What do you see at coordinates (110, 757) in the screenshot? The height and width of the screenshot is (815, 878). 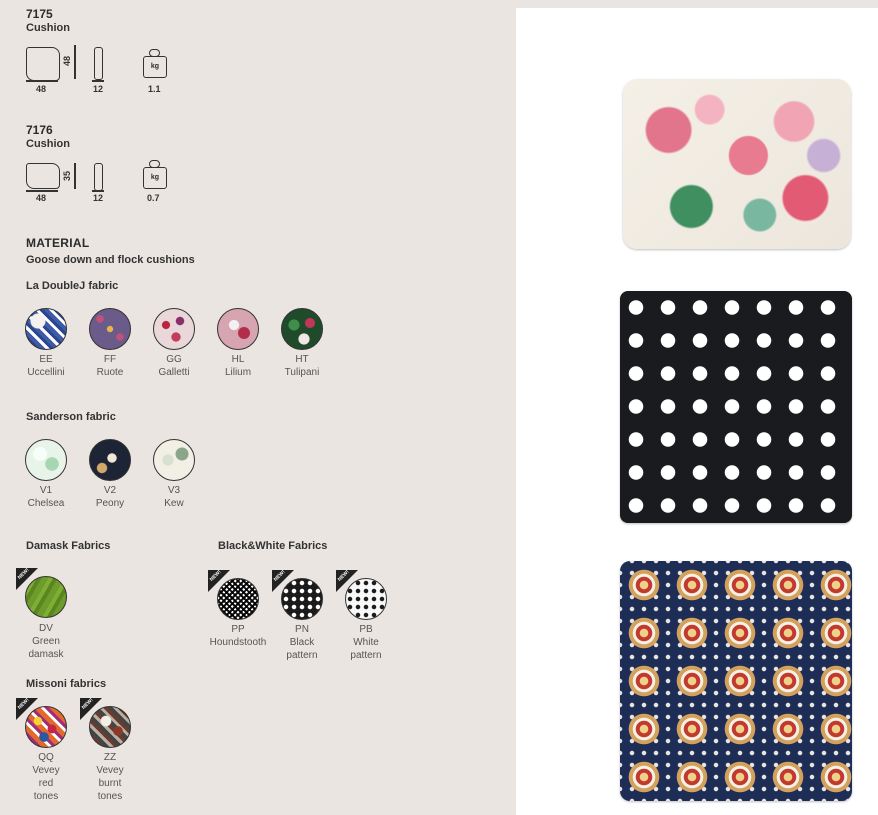 I see `swatch-code-zz: ZZ` at bounding box center [110, 757].